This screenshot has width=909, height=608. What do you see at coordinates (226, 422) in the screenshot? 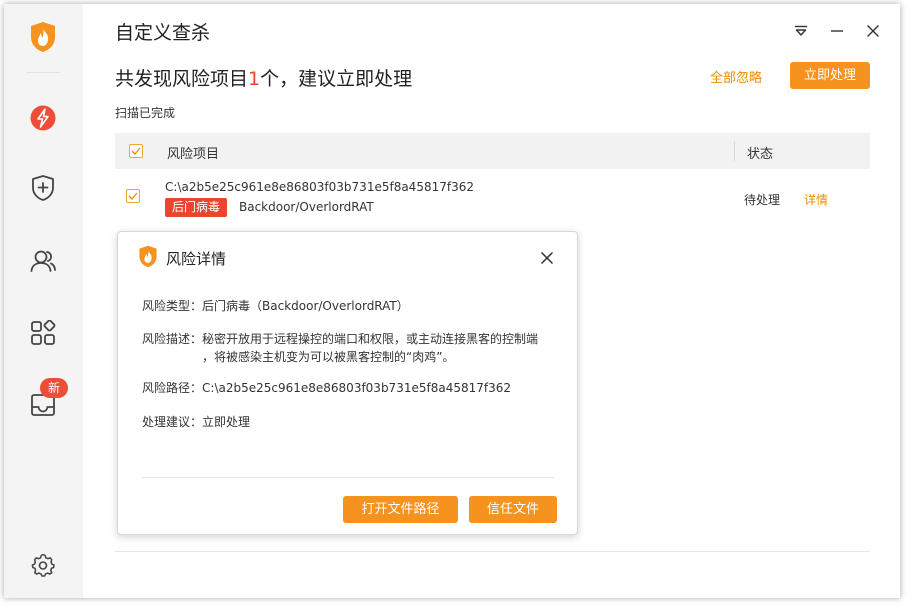
I see `risk-advice-value: 立即处理` at bounding box center [226, 422].